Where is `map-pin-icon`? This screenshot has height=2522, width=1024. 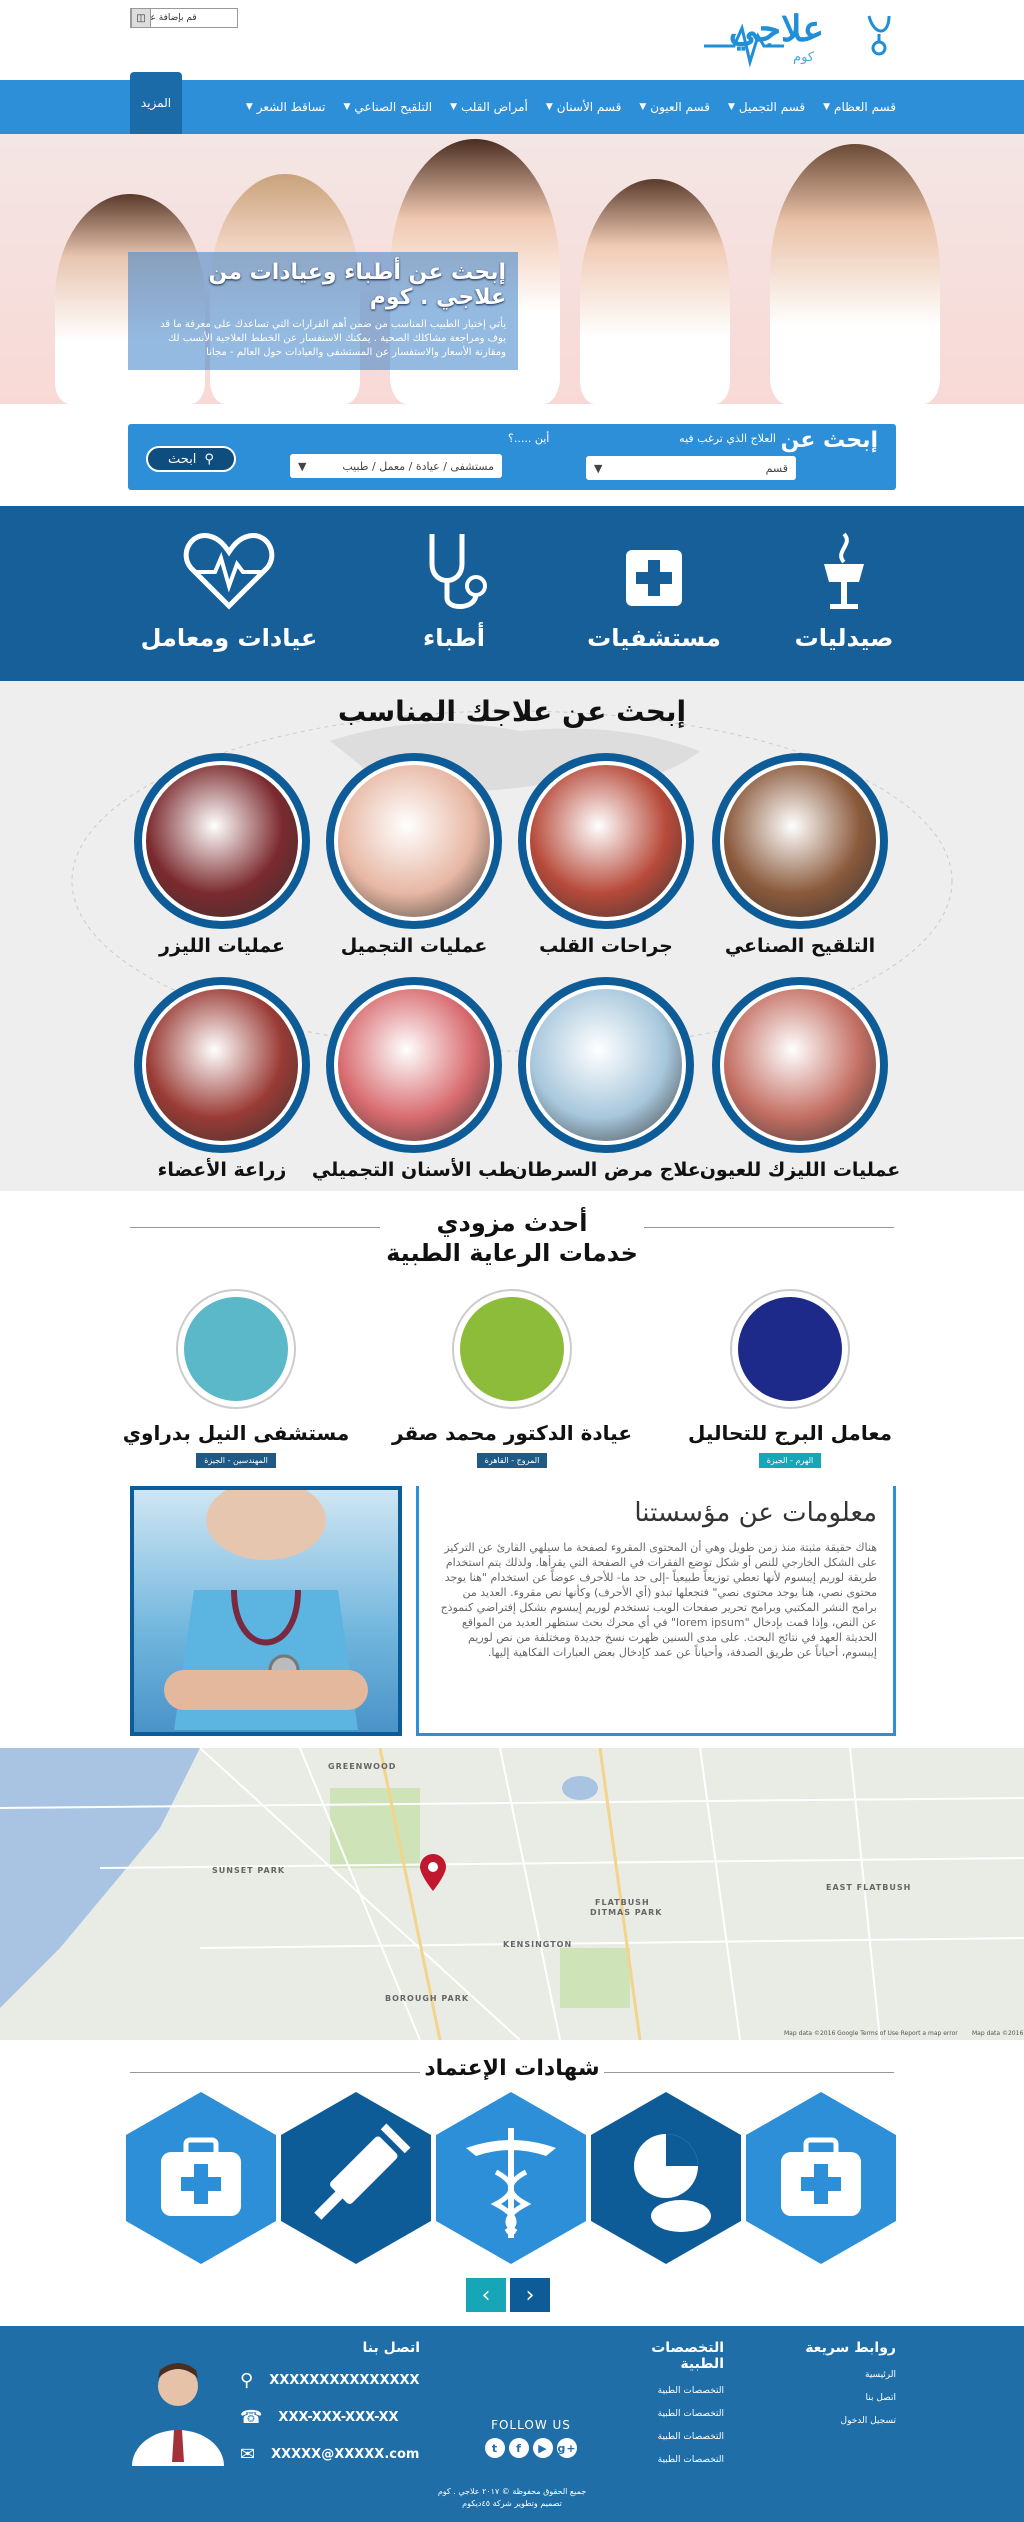
map-pin-icon is located at coordinates (433, 1873).